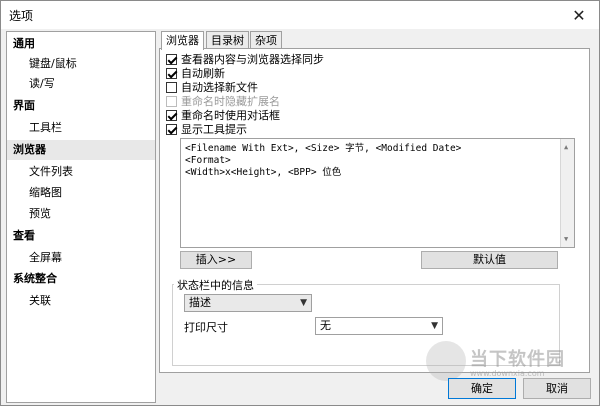  I want to click on window-title: 选项, so click(21, 16).